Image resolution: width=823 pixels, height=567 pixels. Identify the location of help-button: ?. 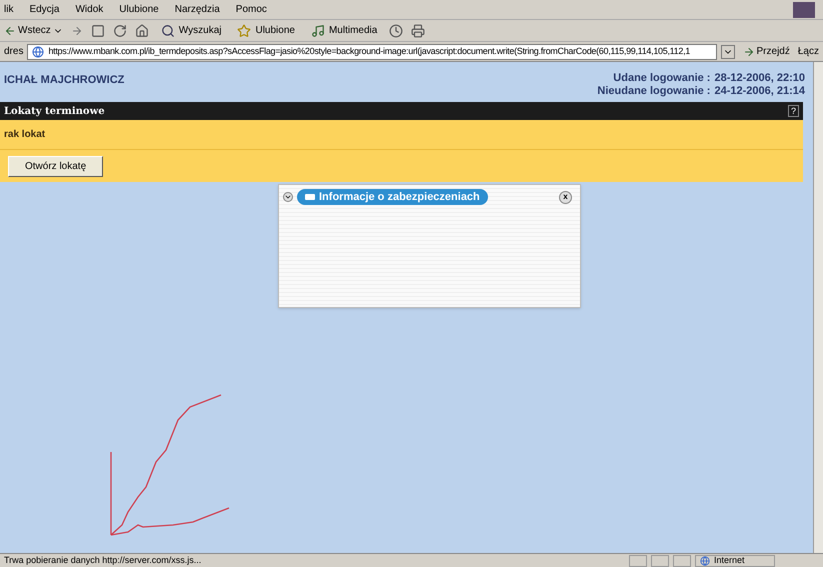
(793, 111).